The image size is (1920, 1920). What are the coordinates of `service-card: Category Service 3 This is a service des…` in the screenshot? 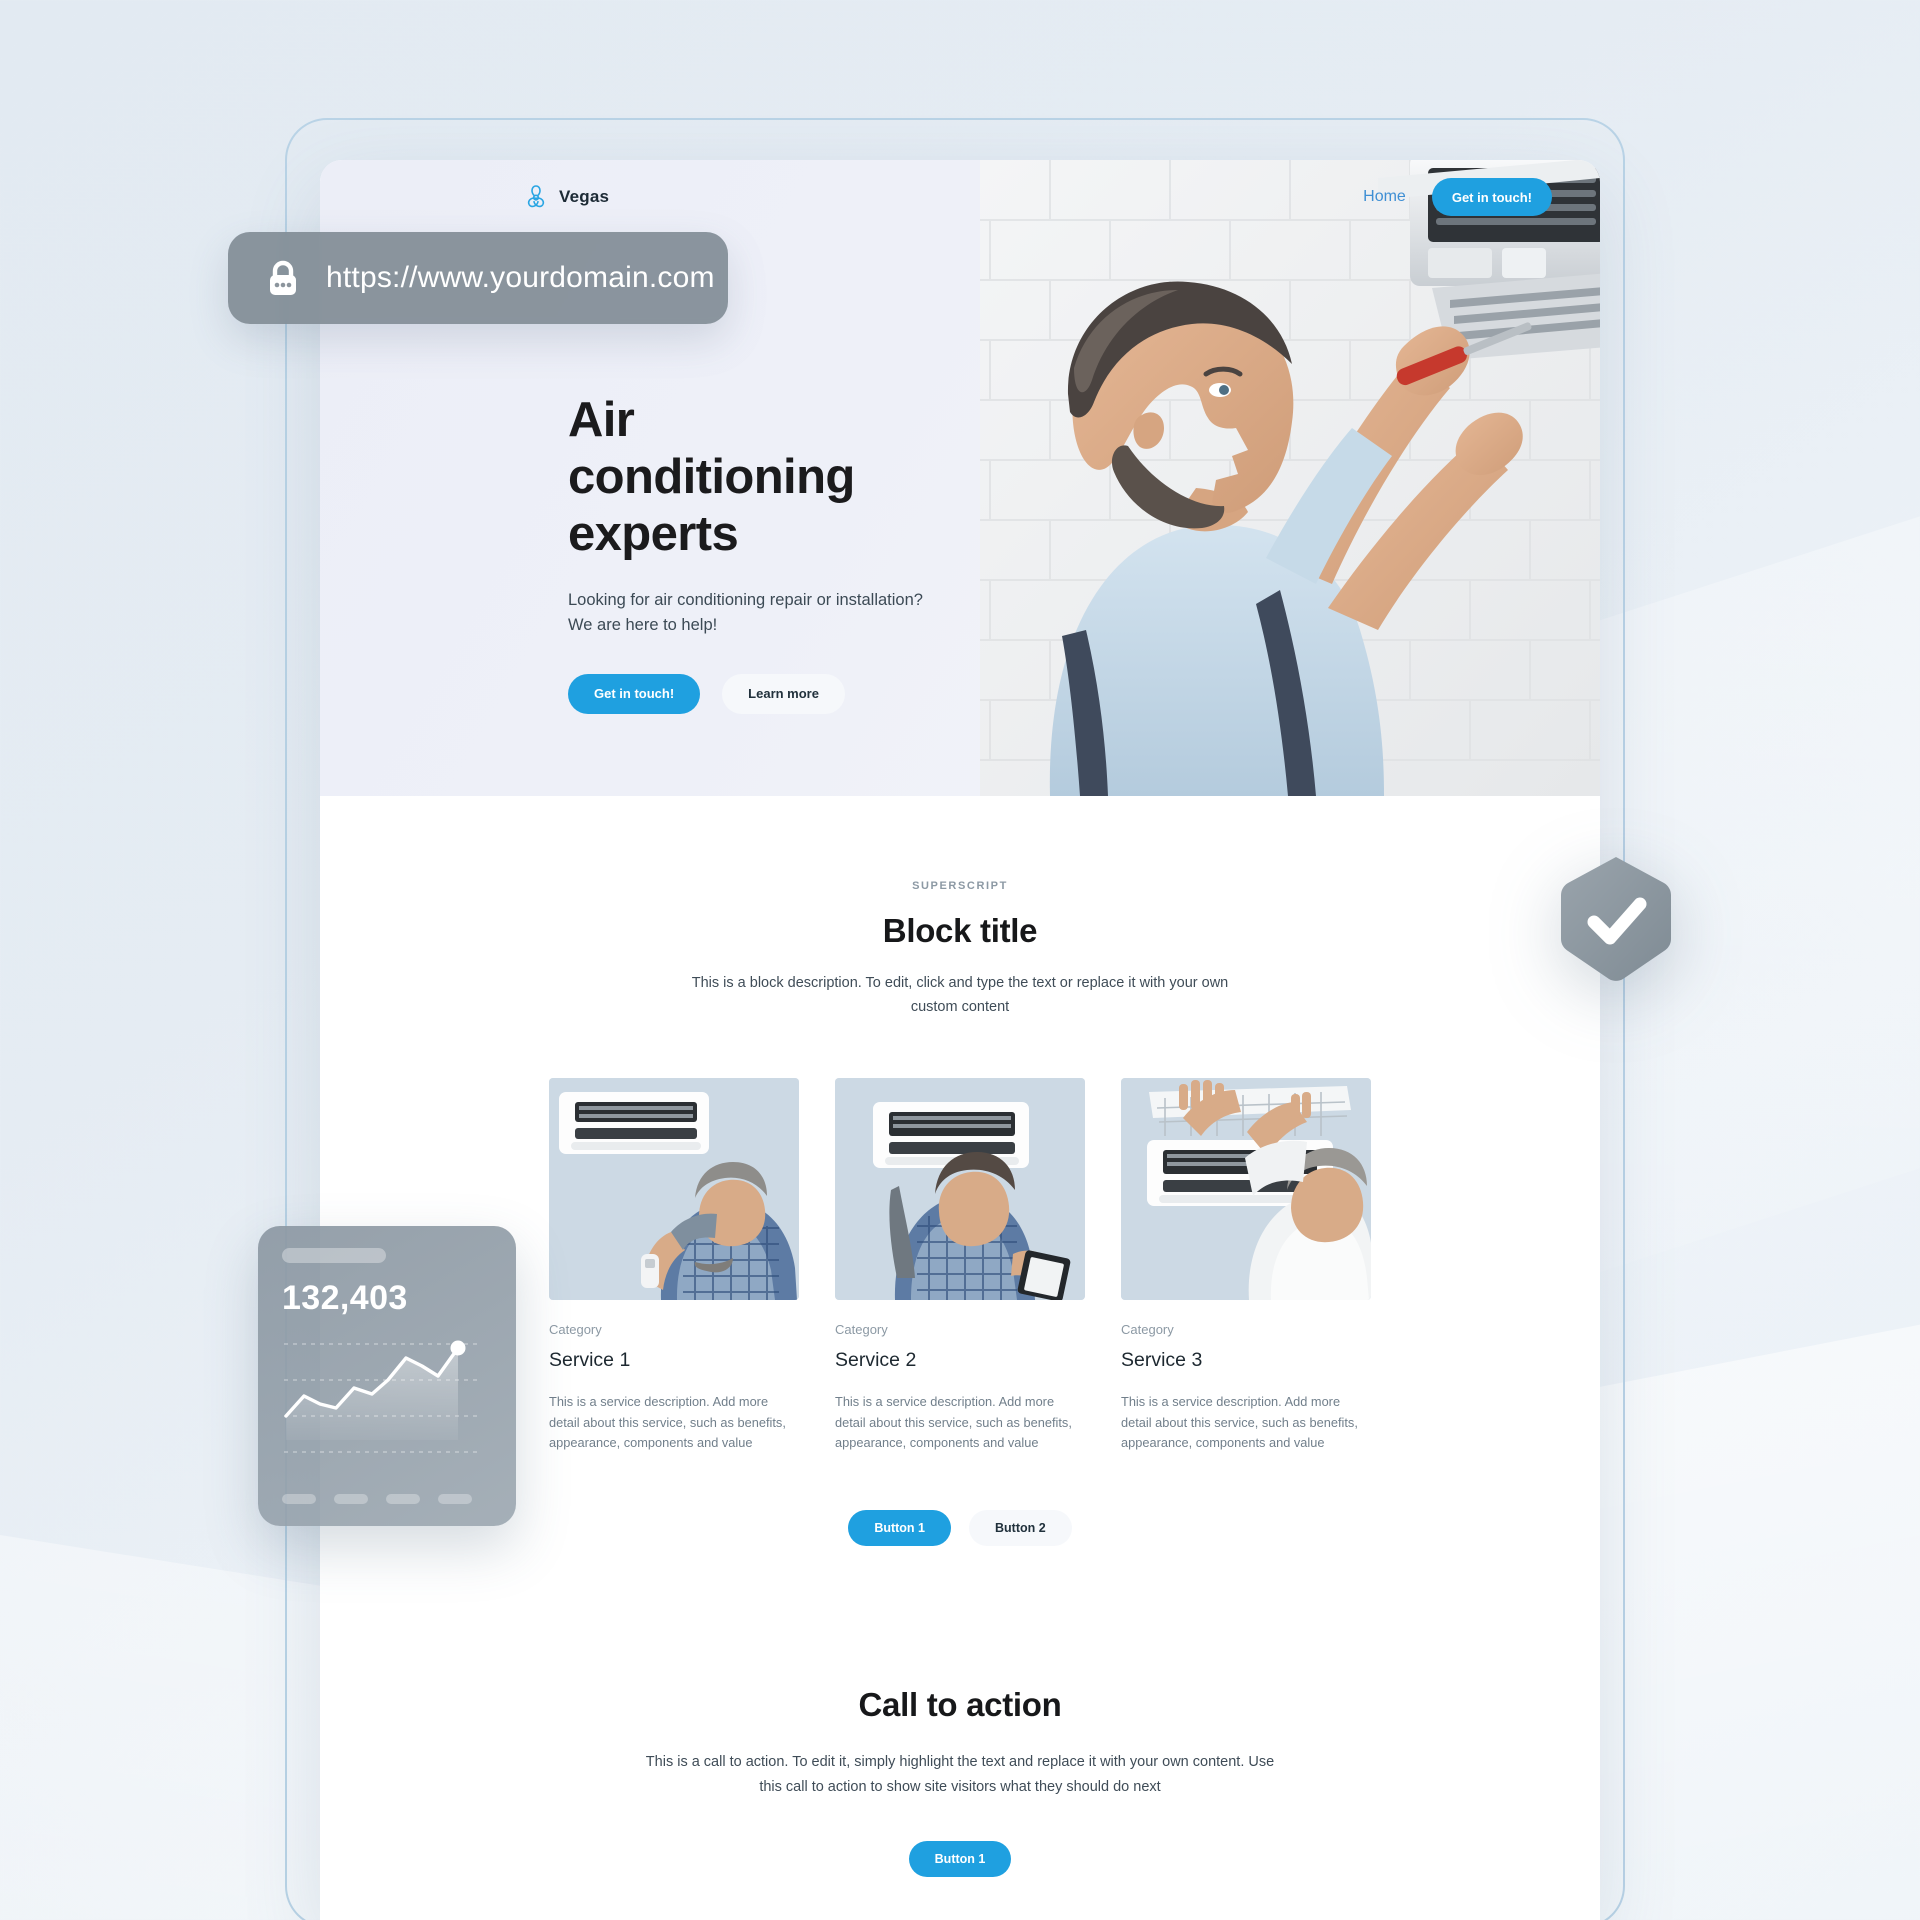 It's located at (1246, 1265).